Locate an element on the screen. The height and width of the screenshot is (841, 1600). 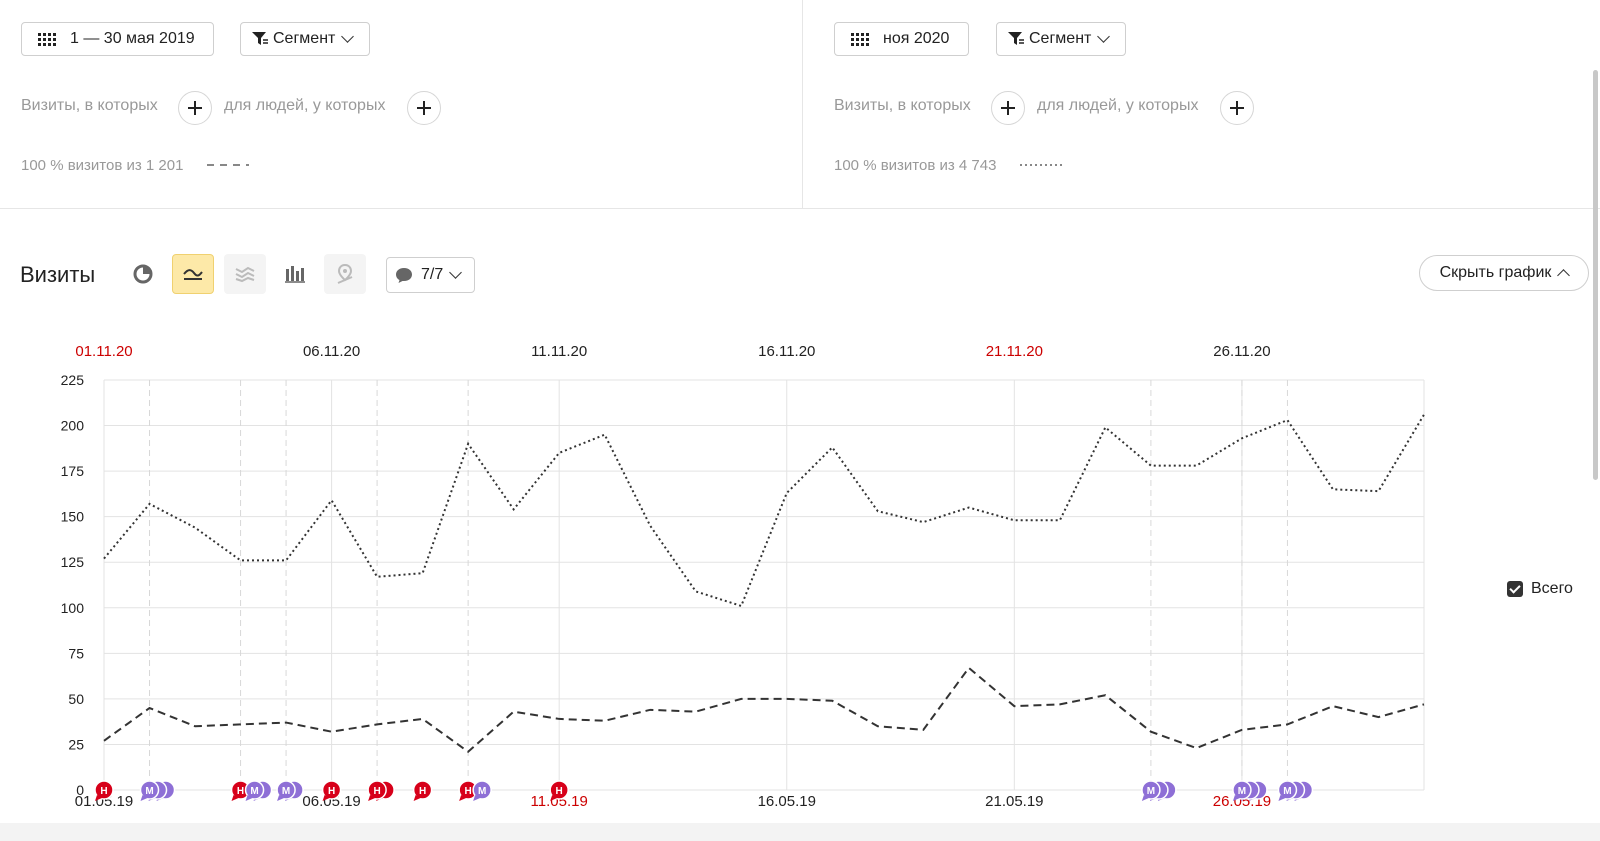
area-chart-icon is located at coordinates (245, 274).